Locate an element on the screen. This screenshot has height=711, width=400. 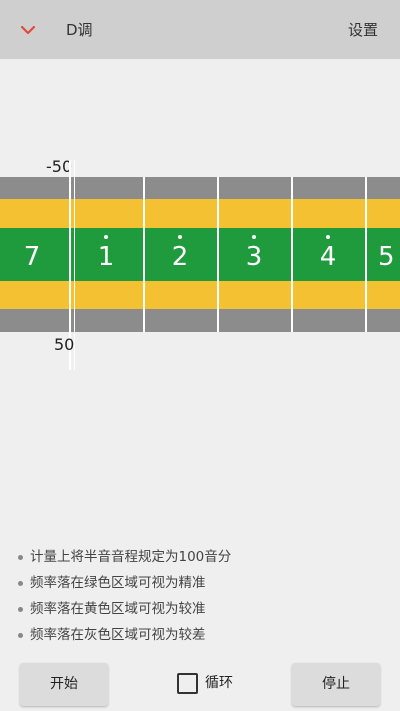
page-title: D调 is located at coordinates (79, 30).